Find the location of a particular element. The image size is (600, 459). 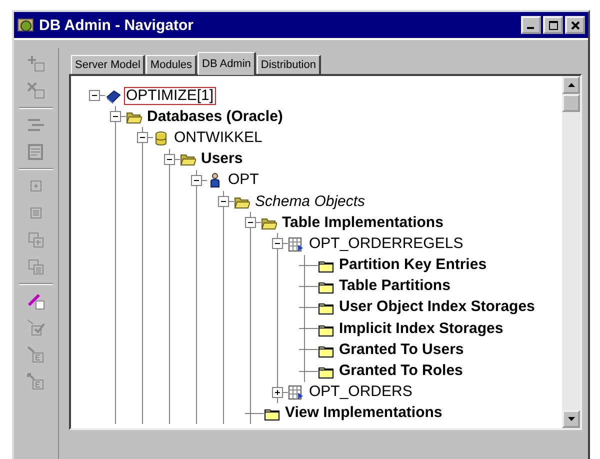

tab: DB Admin is located at coordinates (227, 63).